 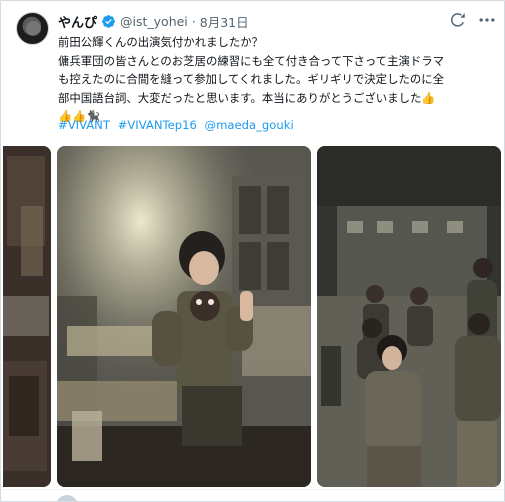 What do you see at coordinates (84, 125) in the screenshot?
I see `hashtag-link: #VIVANT` at bounding box center [84, 125].